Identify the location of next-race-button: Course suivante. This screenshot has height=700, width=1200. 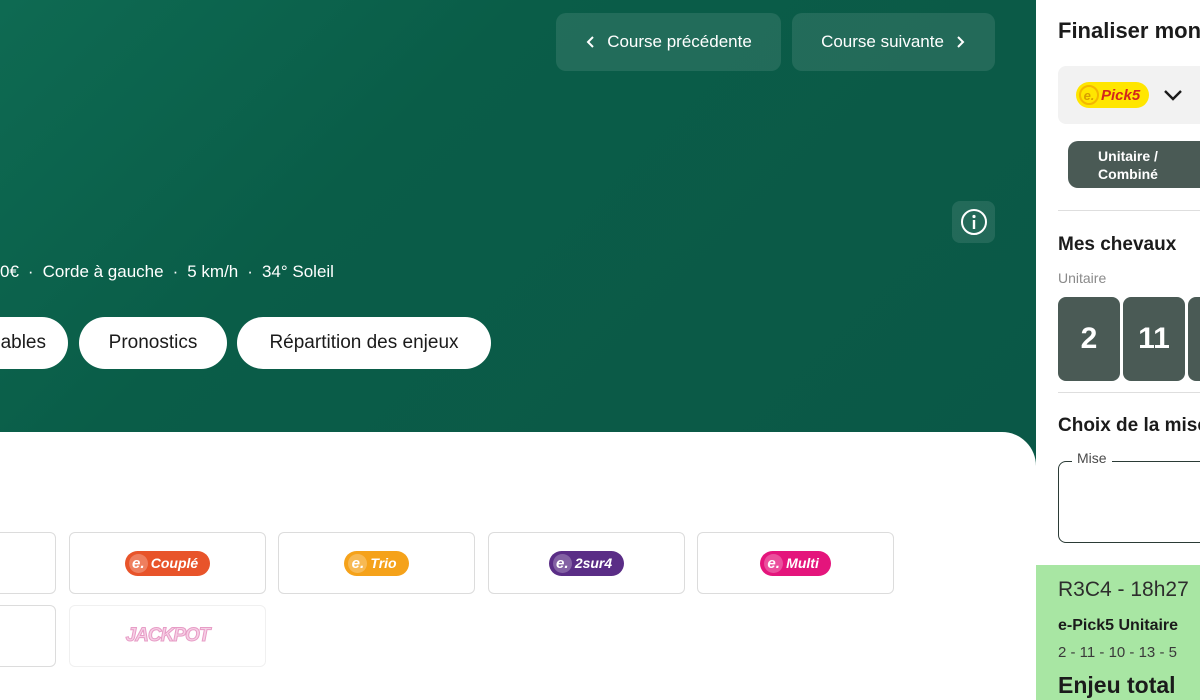
(893, 42).